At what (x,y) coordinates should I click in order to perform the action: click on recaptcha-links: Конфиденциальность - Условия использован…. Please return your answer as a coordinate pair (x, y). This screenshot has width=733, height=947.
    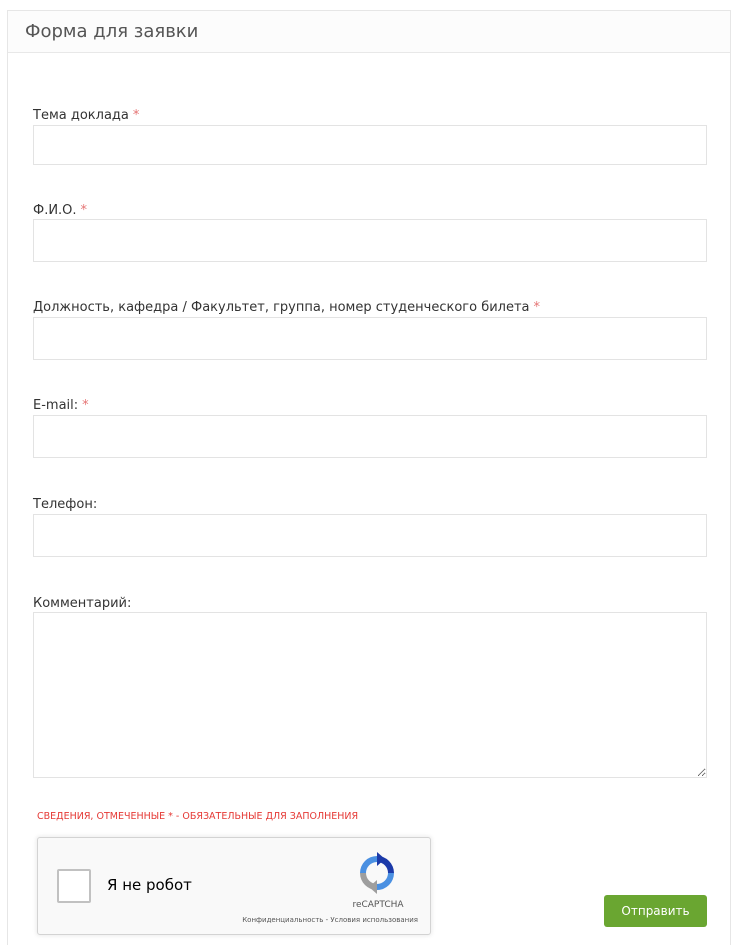
    Looking at the image, I should click on (293, 920).